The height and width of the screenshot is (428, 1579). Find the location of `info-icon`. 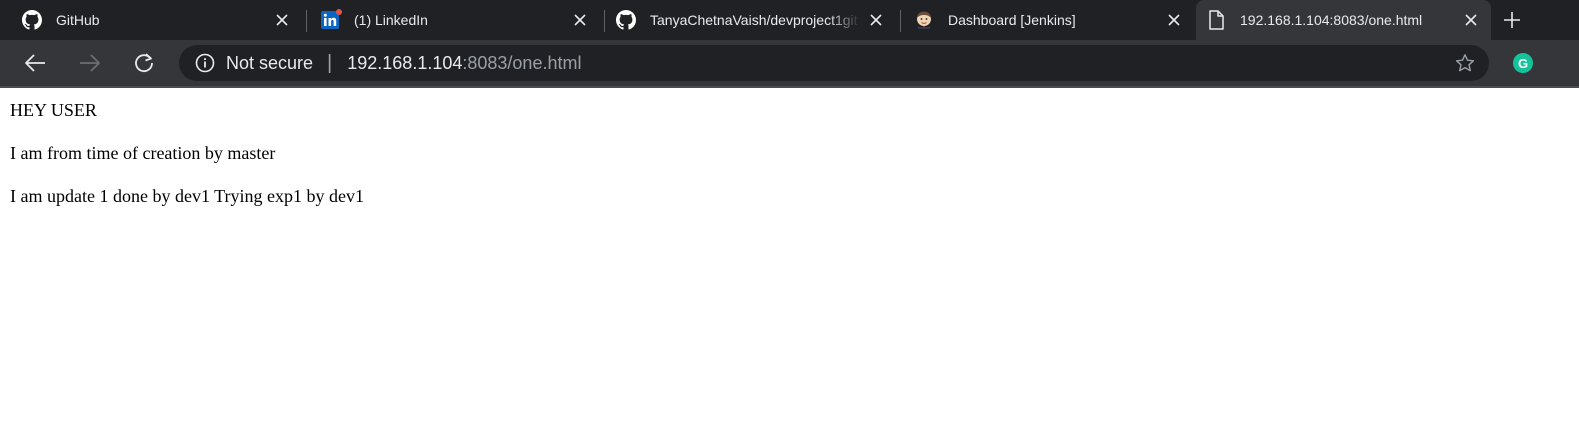

info-icon is located at coordinates (205, 63).